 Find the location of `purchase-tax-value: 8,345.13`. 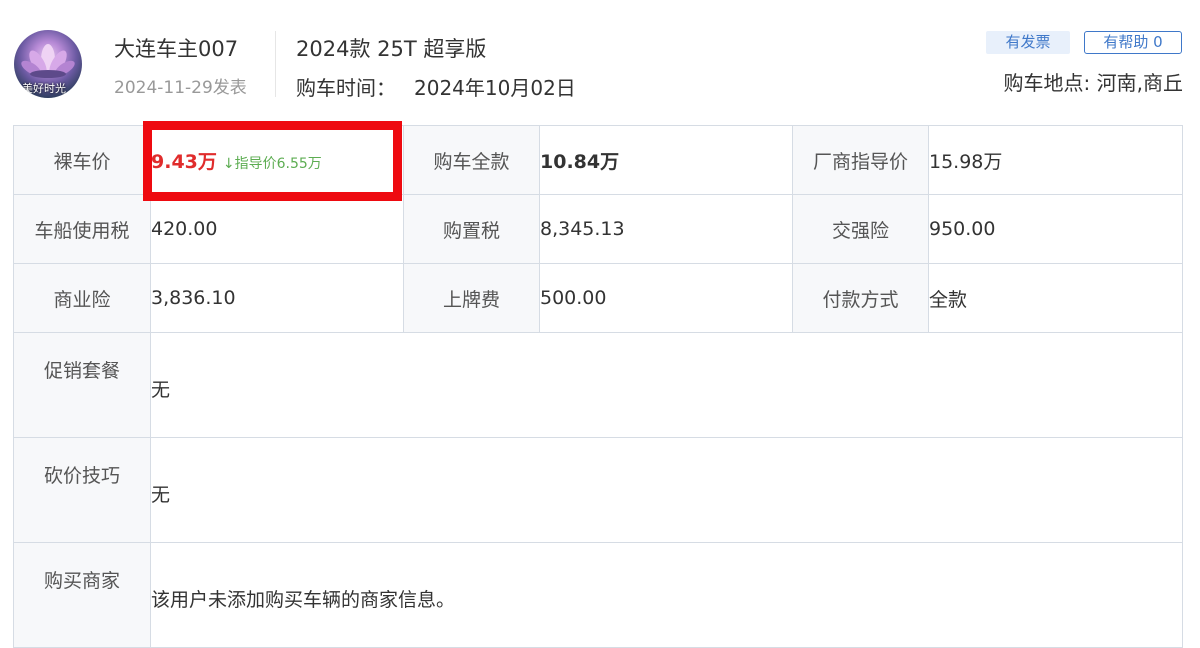

purchase-tax-value: 8,345.13 is located at coordinates (666, 229).